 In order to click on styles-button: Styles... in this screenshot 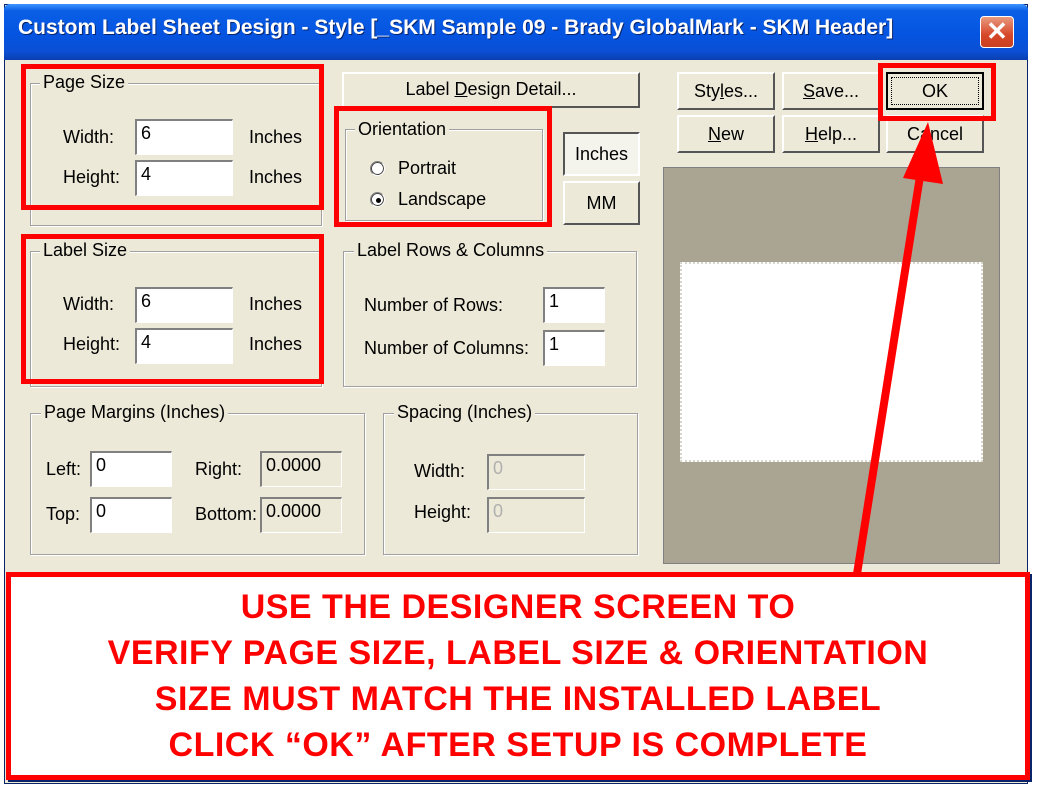, I will do `click(726, 91)`.